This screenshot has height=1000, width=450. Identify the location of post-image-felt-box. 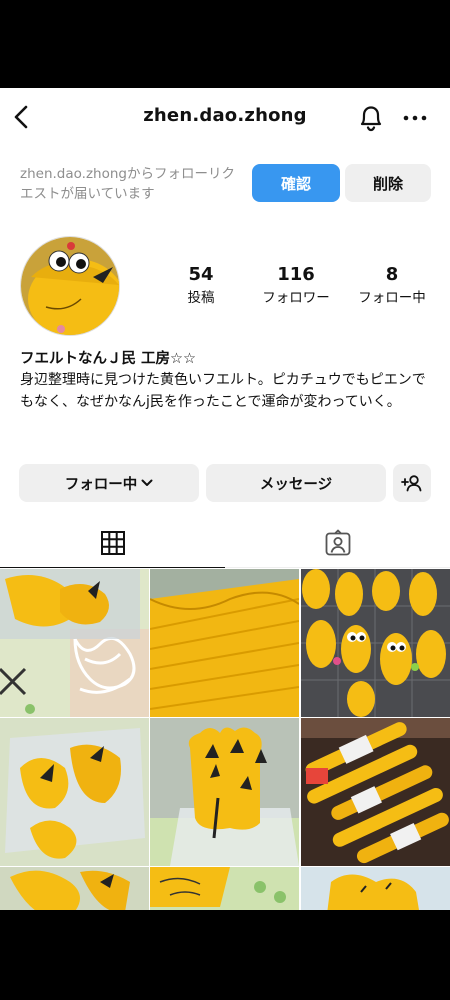
(74, 643).